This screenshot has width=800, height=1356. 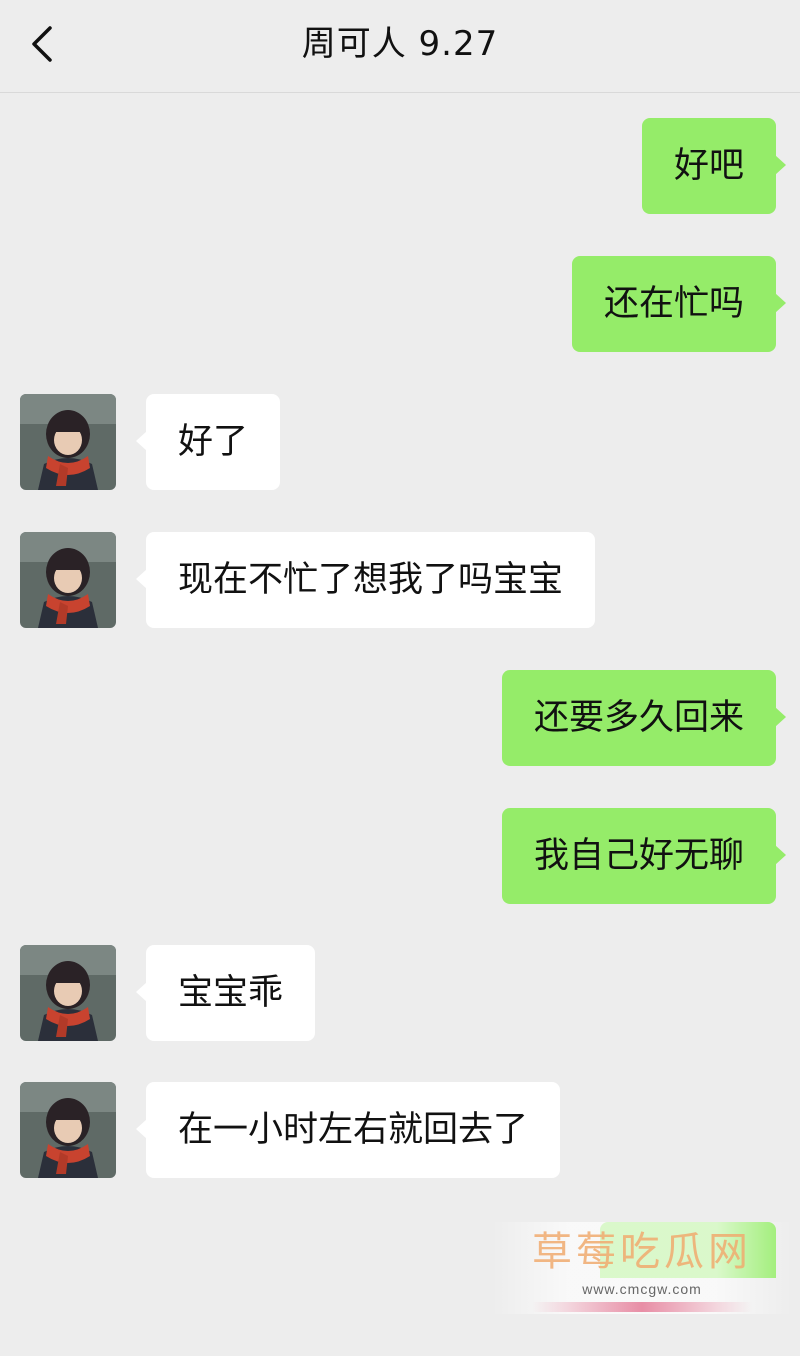 I want to click on chat-title: 周可人 9.27, so click(x=400, y=44).